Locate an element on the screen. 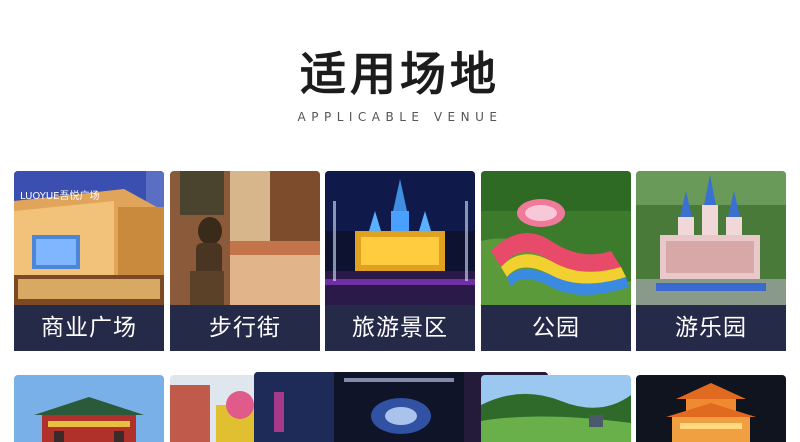 This screenshot has width=800, height=442. venue-card-temple is located at coordinates (89, 408).